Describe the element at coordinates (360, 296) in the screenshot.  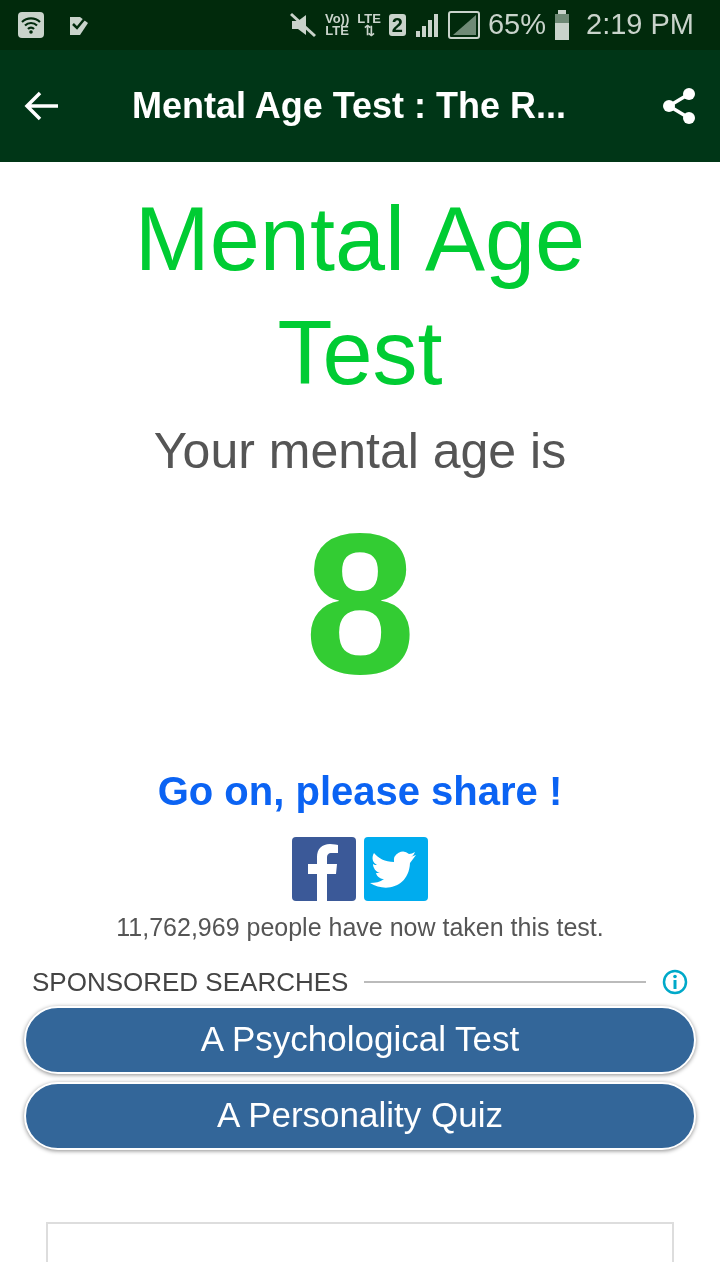
I see `page-heading: Mental Age Test` at that location.